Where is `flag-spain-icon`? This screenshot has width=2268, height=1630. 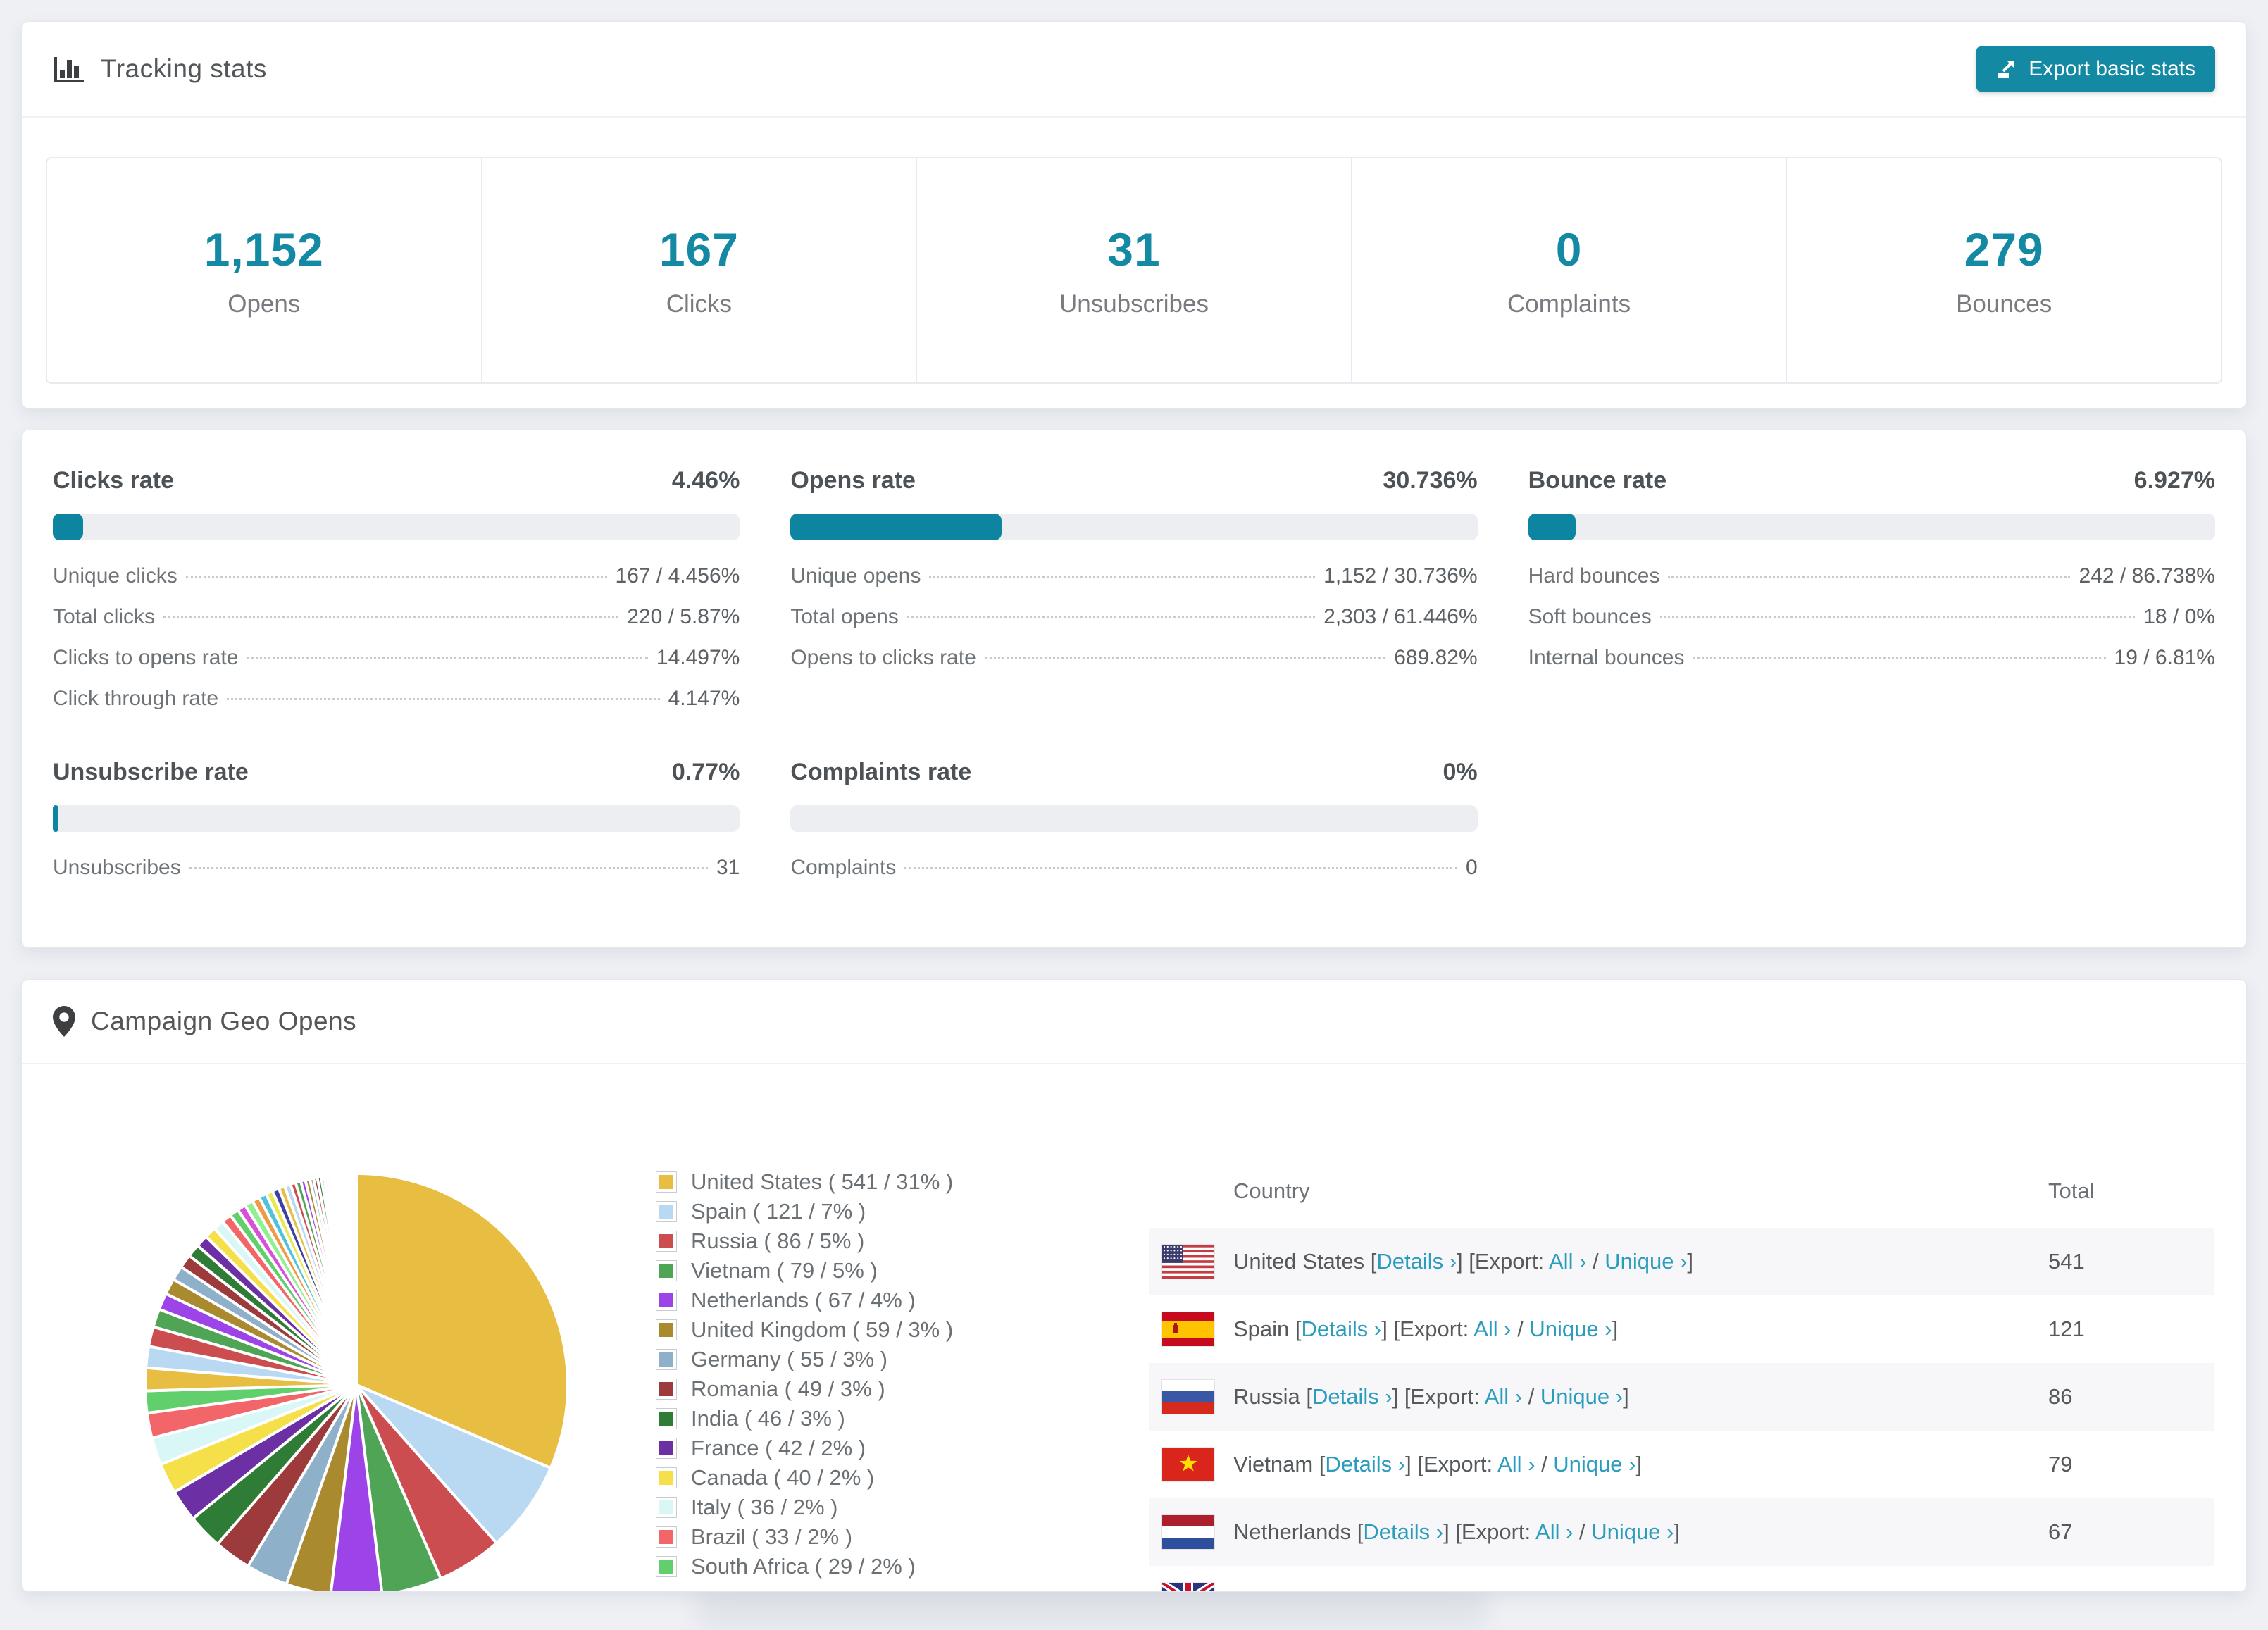
flag-spain-icon is located at coordinates (1188, 1329).